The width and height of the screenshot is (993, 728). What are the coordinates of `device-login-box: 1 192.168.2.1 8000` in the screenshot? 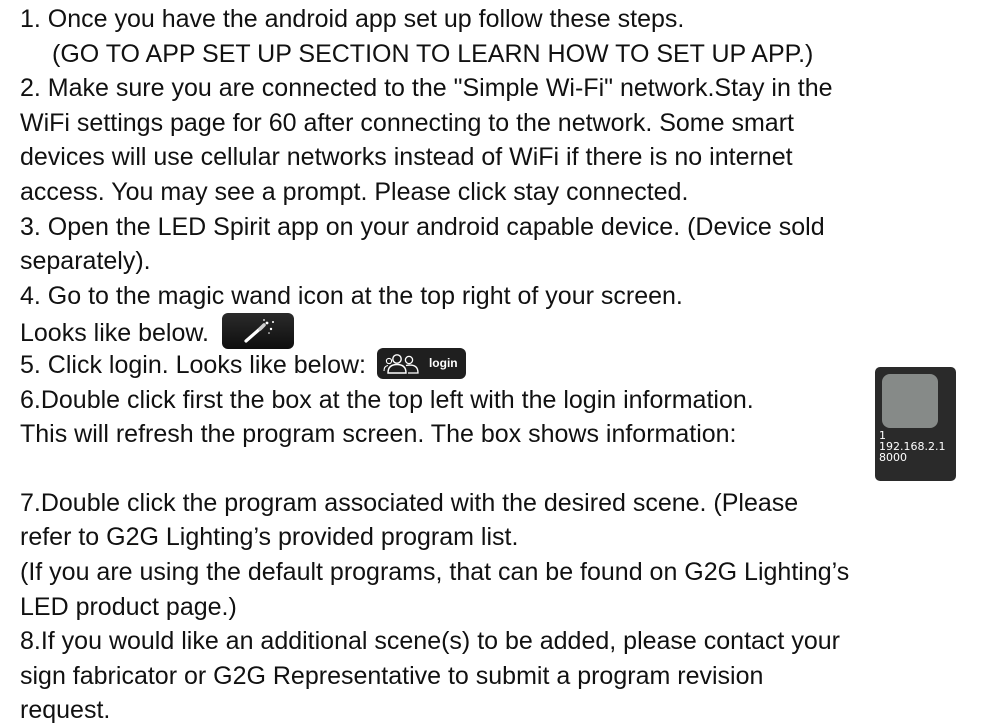 It's located at (915, 424).